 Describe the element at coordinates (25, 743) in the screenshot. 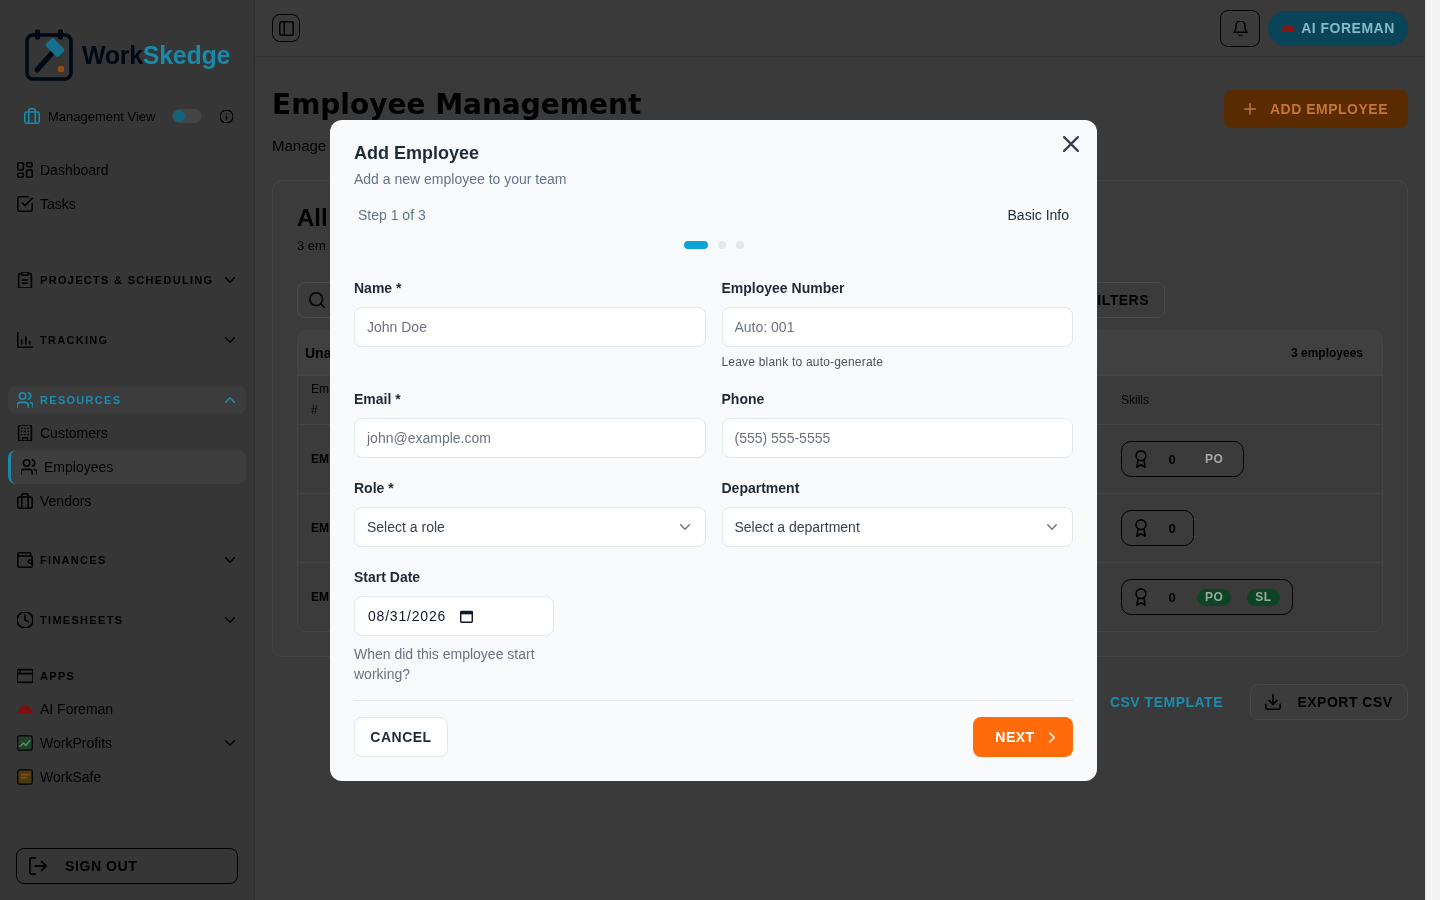

I see `chart-tile-icon` at that location.